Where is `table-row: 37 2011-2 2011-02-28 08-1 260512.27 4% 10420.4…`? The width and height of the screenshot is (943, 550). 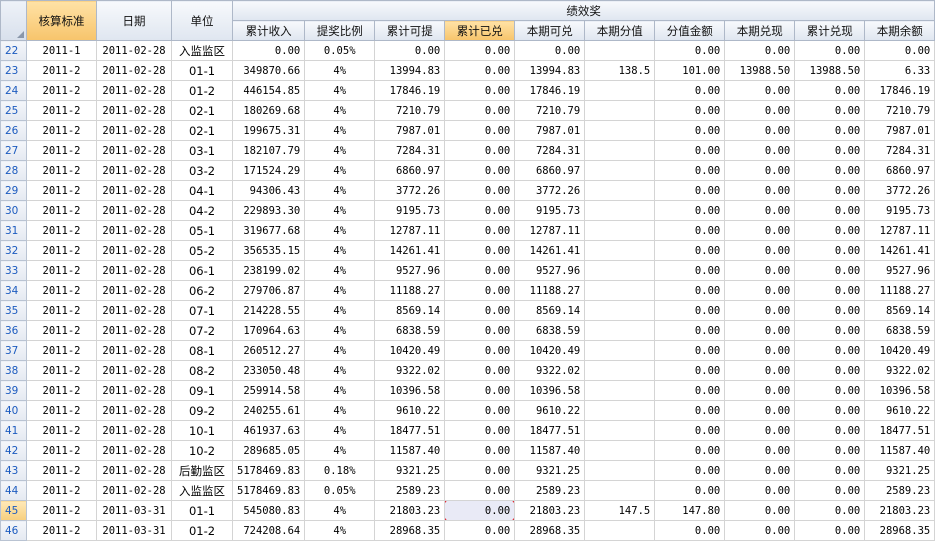
table-row: 37 2011-2 2011-02-28 08-1 260512.27 4% 10420.4… is located at coordinates (468, 350).